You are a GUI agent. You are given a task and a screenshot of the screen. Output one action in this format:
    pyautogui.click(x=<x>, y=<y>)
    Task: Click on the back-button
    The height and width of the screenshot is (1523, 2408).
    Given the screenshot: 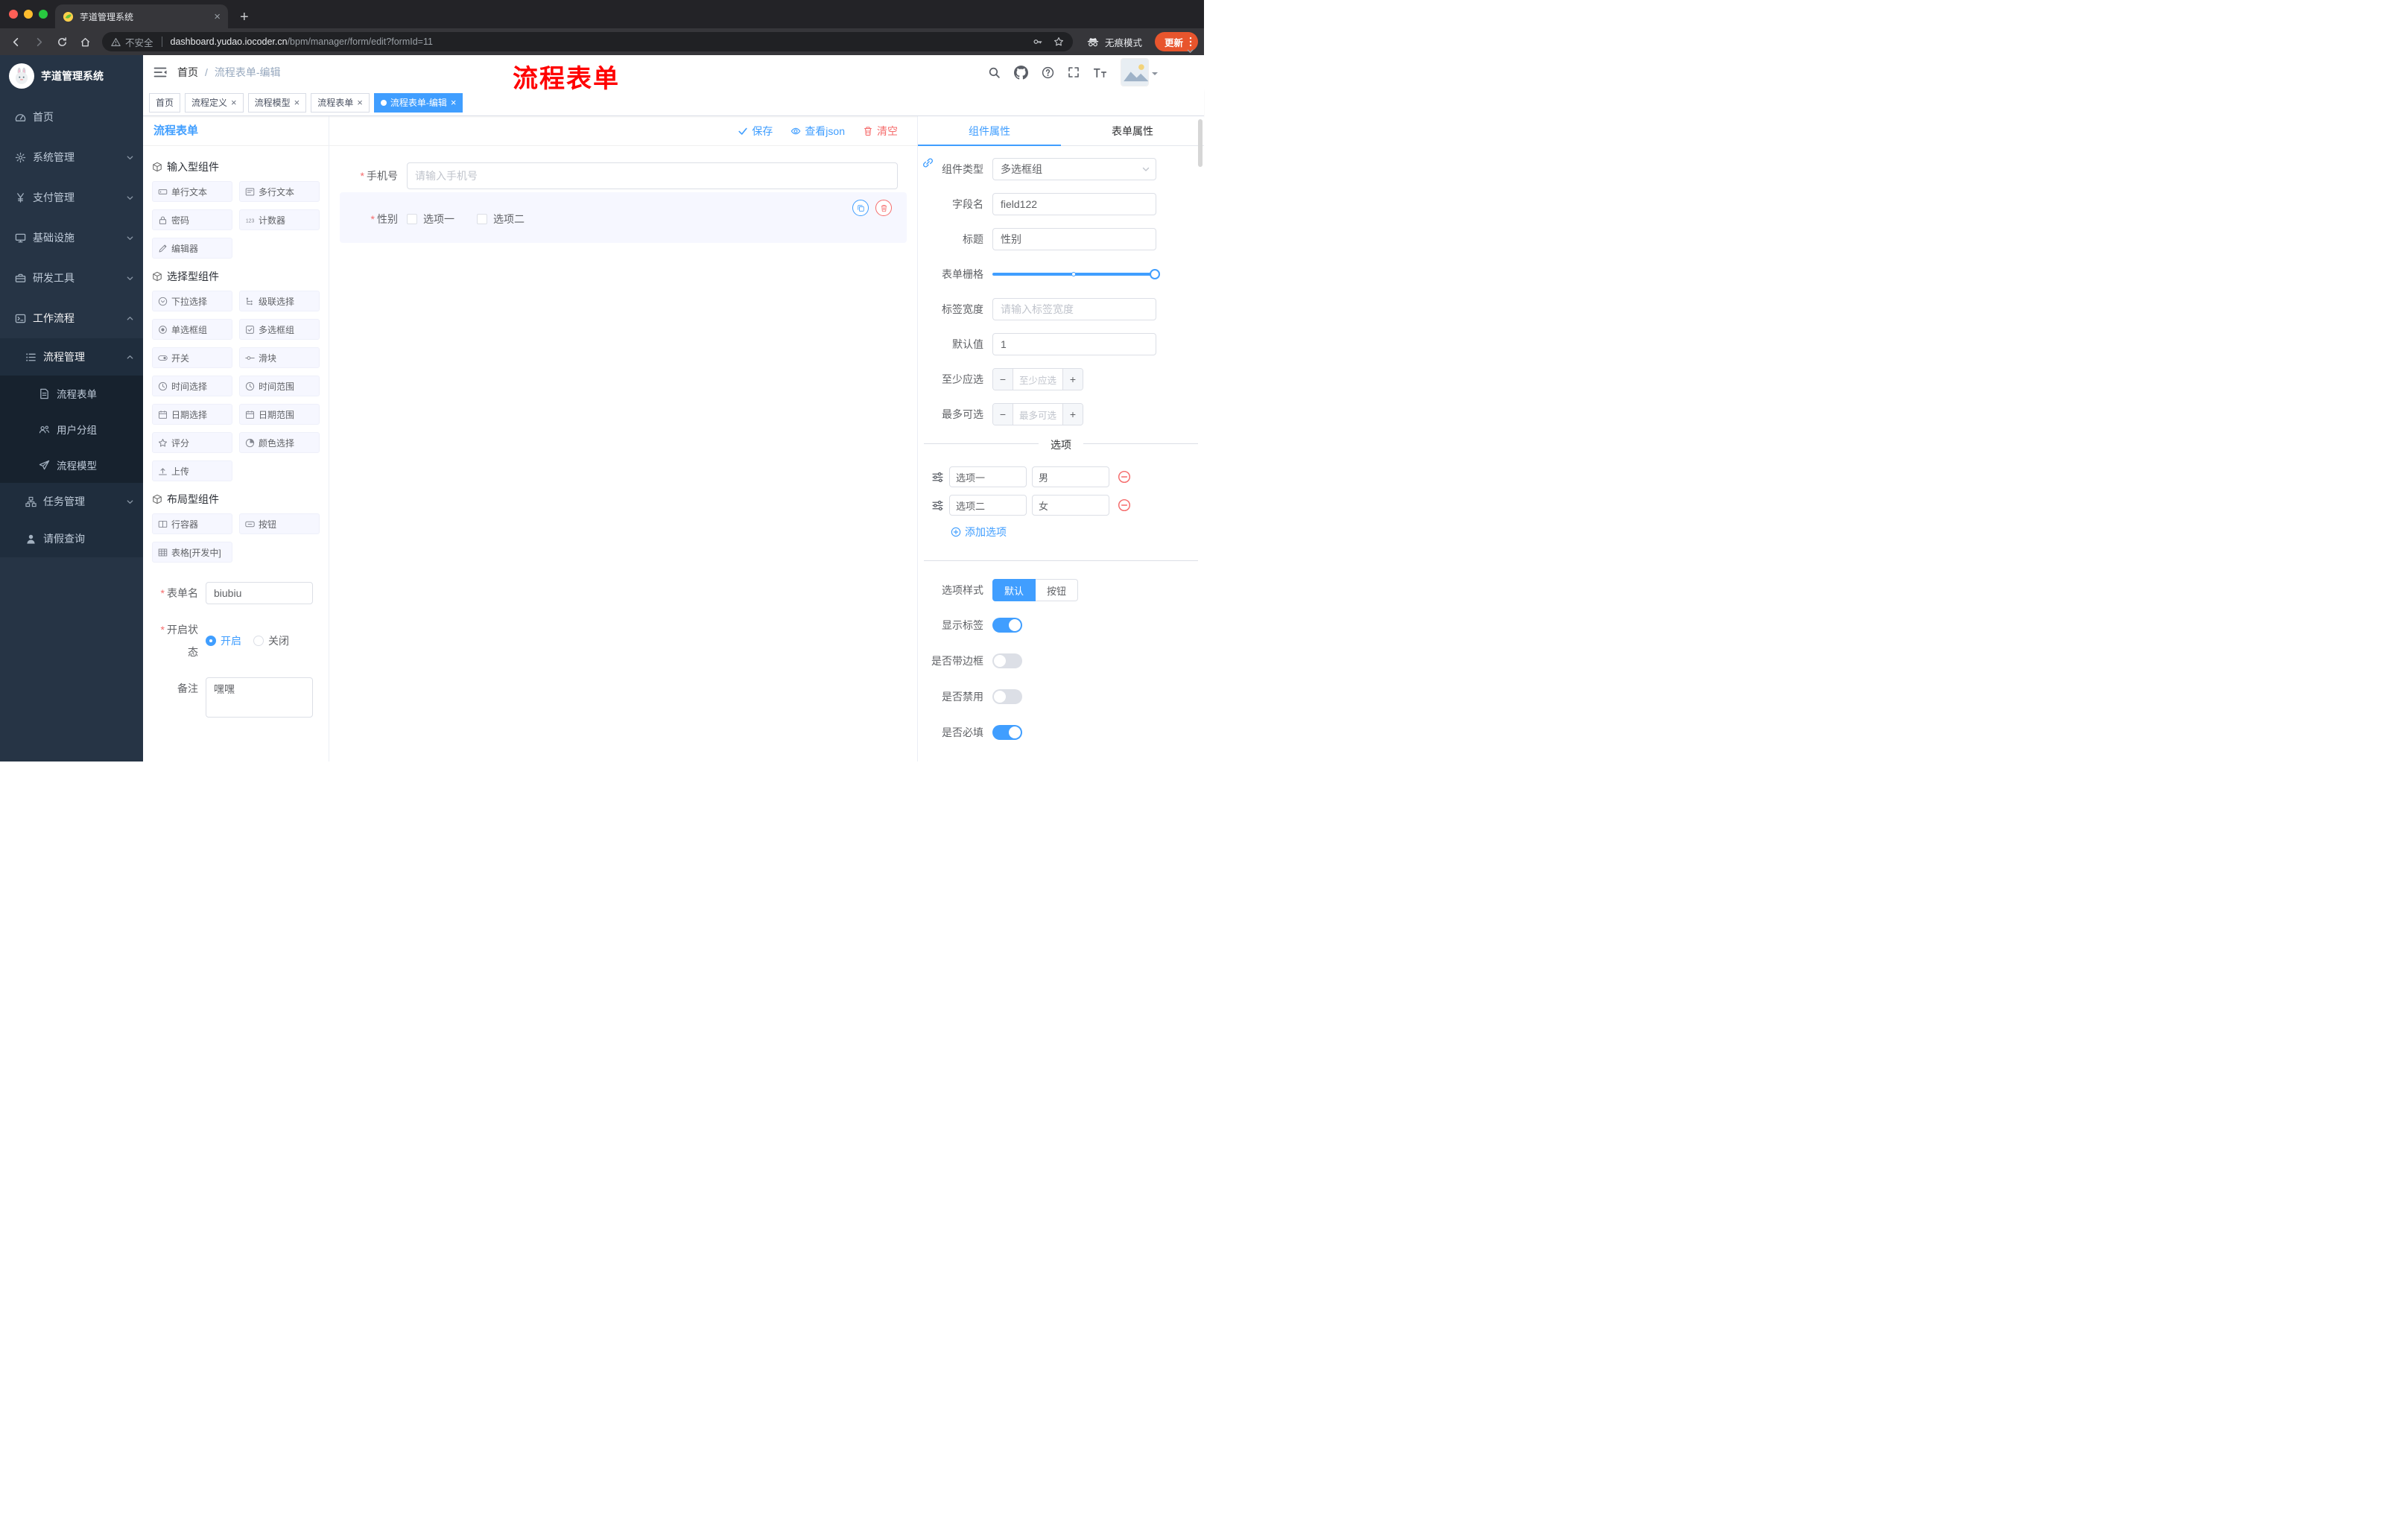 What is the action you would take?
    pyautogui.click(x=15, y=41)
    